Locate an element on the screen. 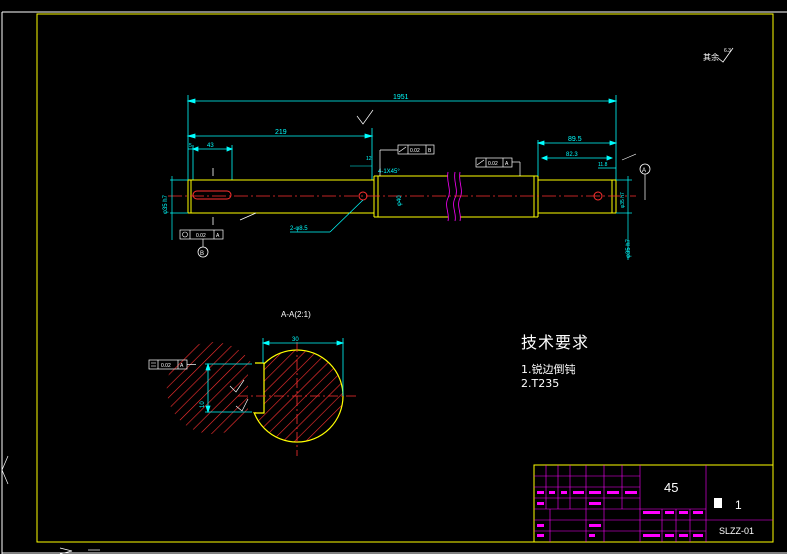  svg-text: 6.3 is located at coordinates (727, 51).